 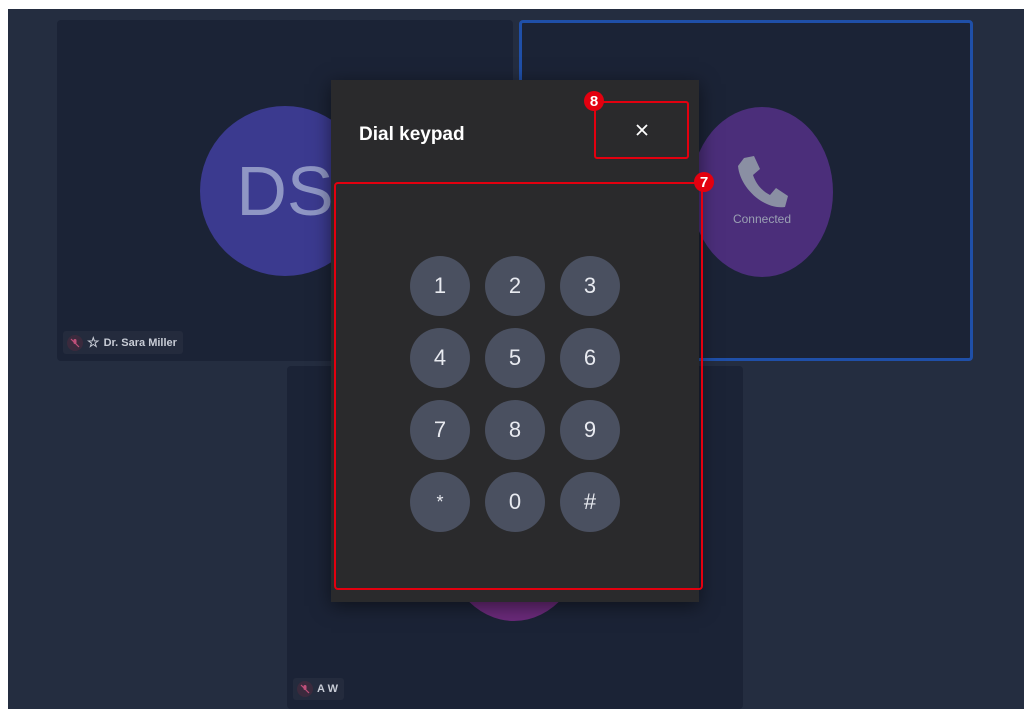 What do you see at coordinates (515, 502) in the screenshot?
I see `key-0: 0` at bounding box center [515, 502].